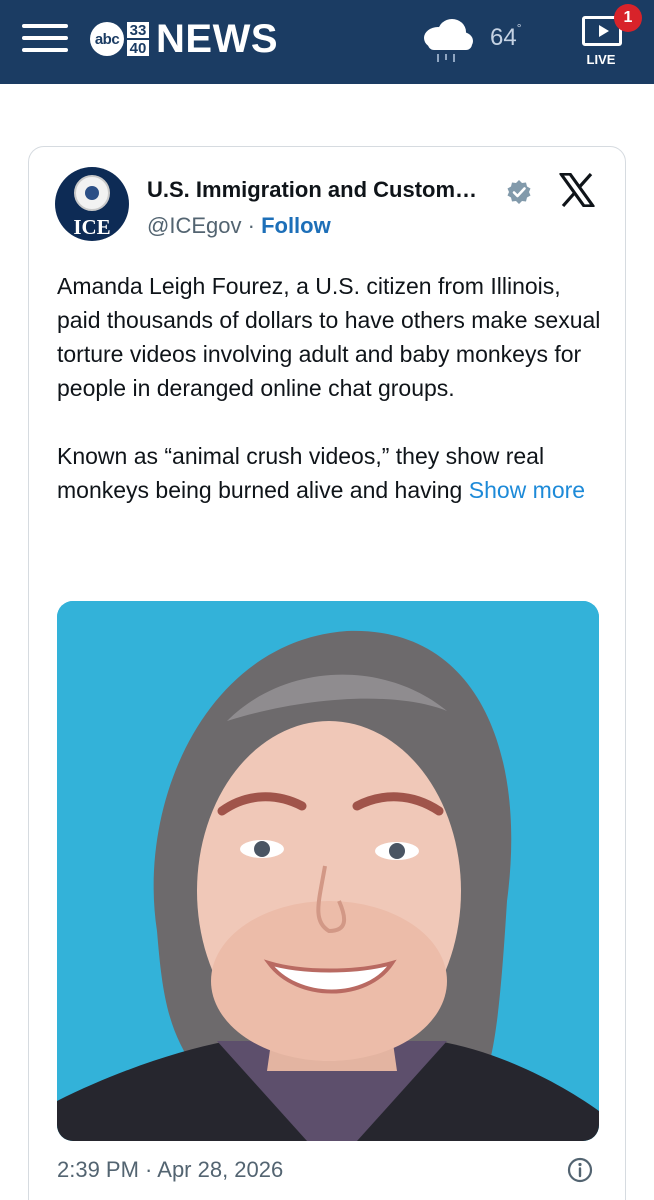 The width and height of the screenshot is (654, 1200). I want to click on follow-button: Follow, so click(296, 225).